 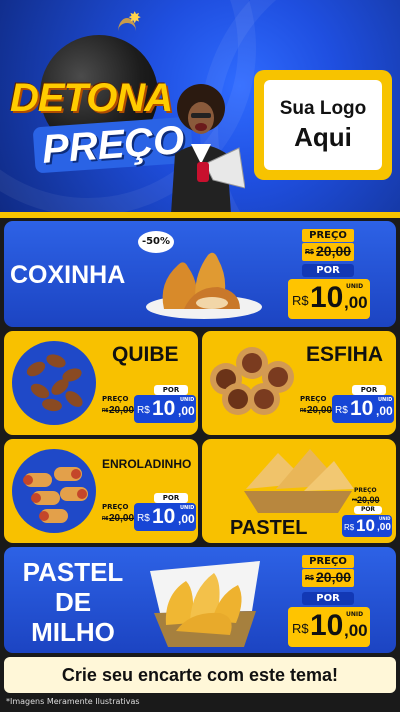 I want to click on card-pastel: PASTEL PREÇO R$ 20,00 POR R$ 10 UNID ,00, so click(x=299, y=491).